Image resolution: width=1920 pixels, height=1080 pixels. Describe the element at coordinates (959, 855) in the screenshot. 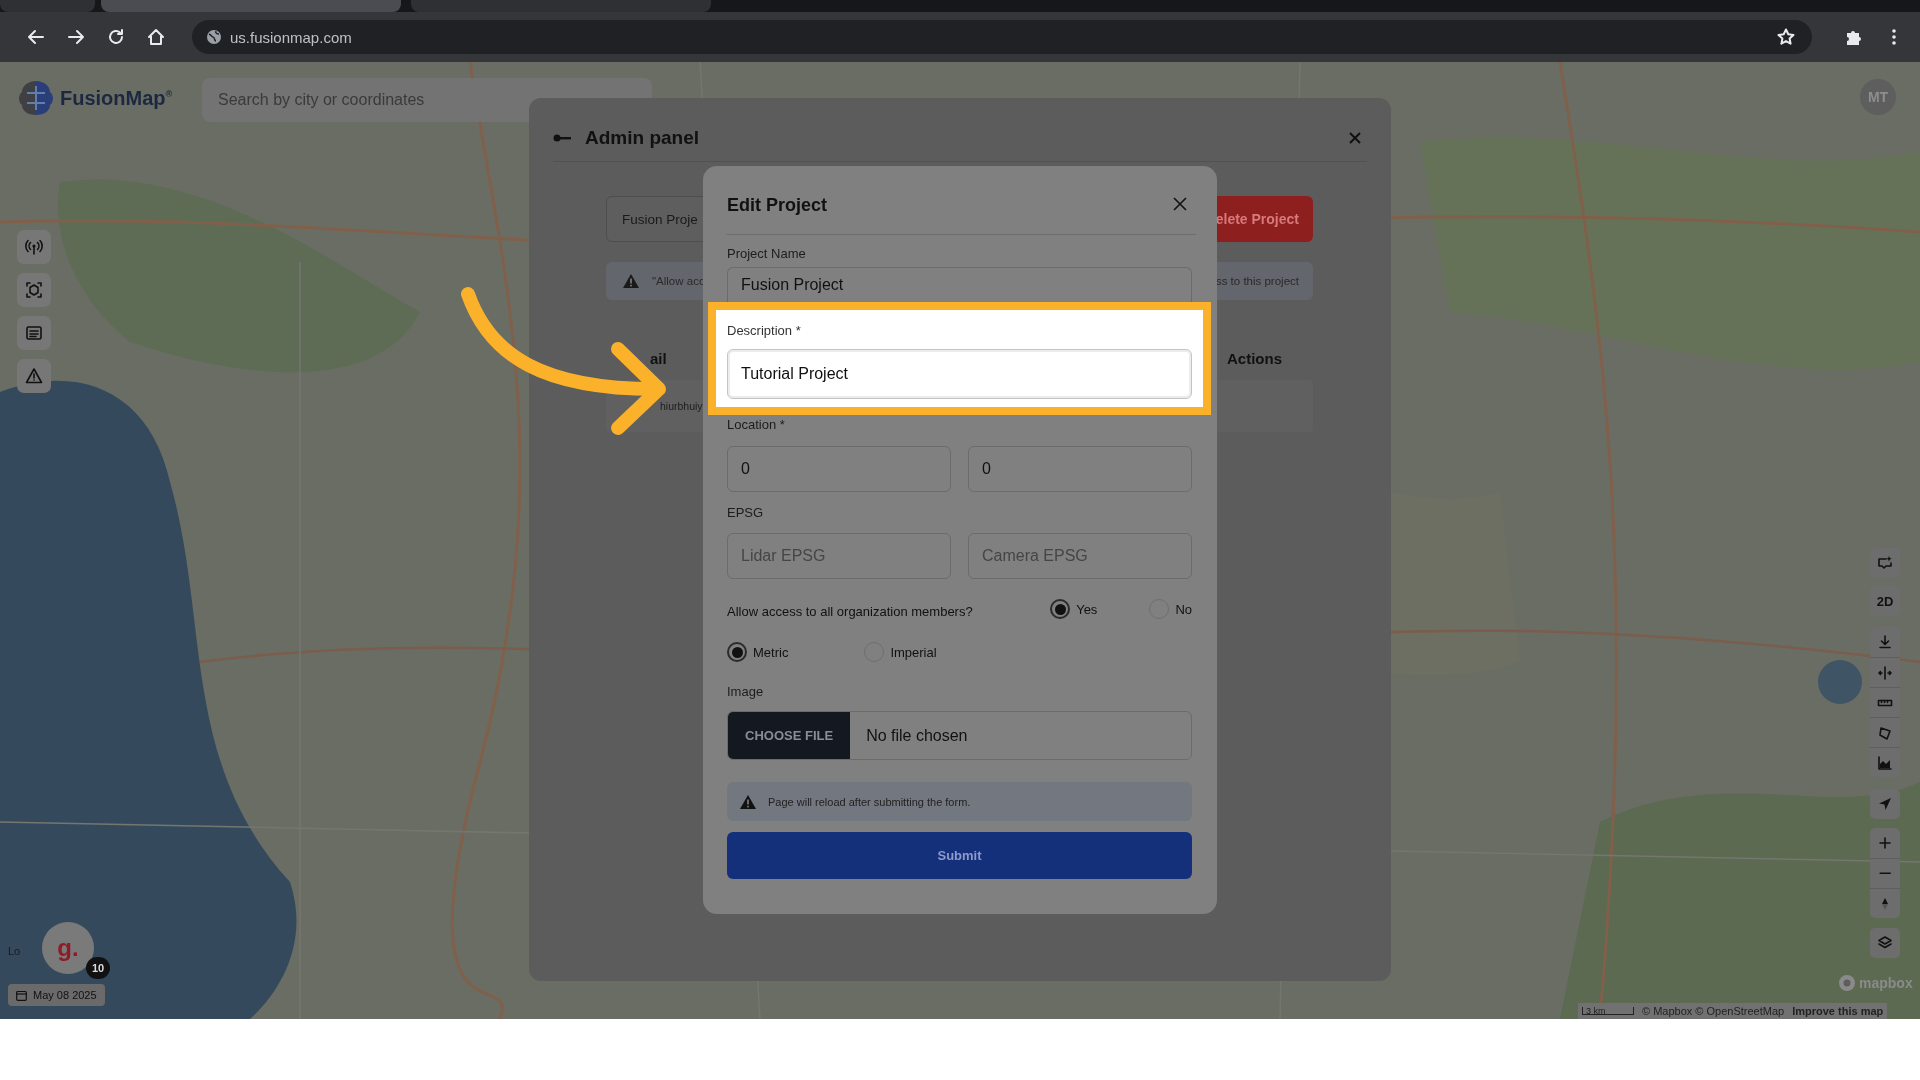

I see `submit-button: Submit` at that location.